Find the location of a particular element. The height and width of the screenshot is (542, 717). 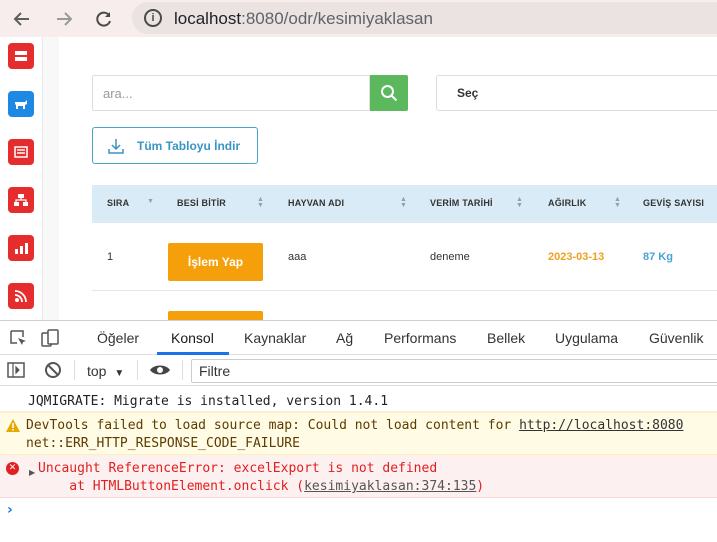

cell-hayvan-adi: aaa is located at coordinates (297, 257).